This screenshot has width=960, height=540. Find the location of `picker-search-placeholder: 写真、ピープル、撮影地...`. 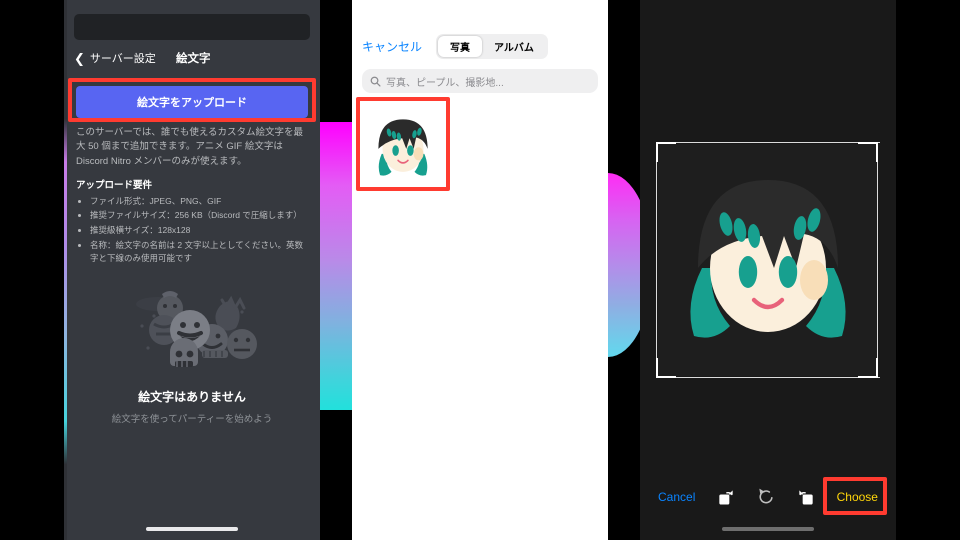

picker-search-placeholder: 写真、ピープル、撮影地... is located at coordinates (445, 83).